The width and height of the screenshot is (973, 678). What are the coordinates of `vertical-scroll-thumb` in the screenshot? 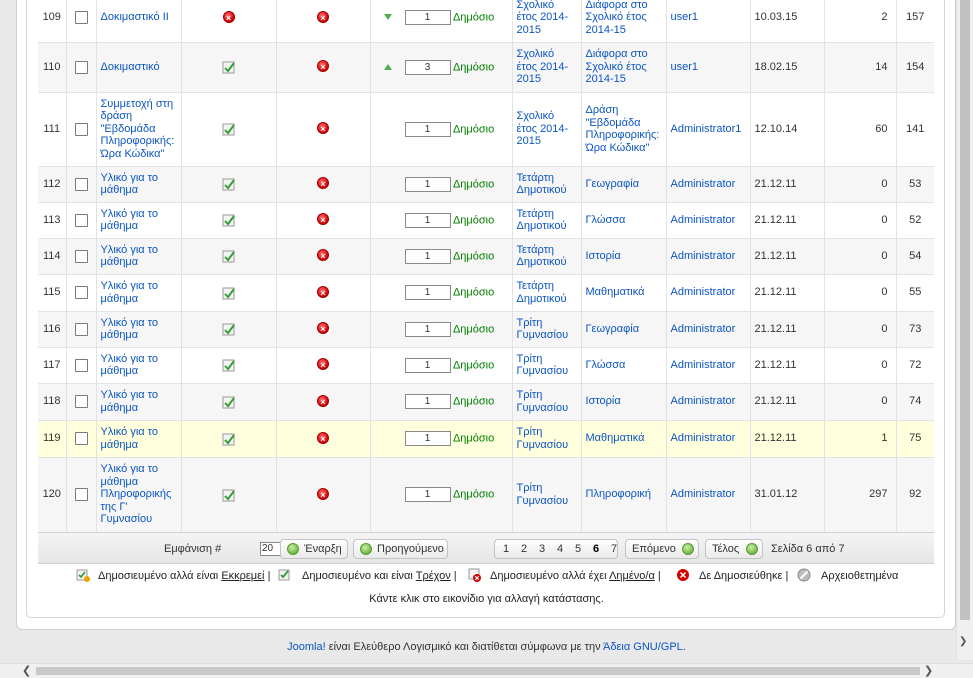 It's located at (965, 310).